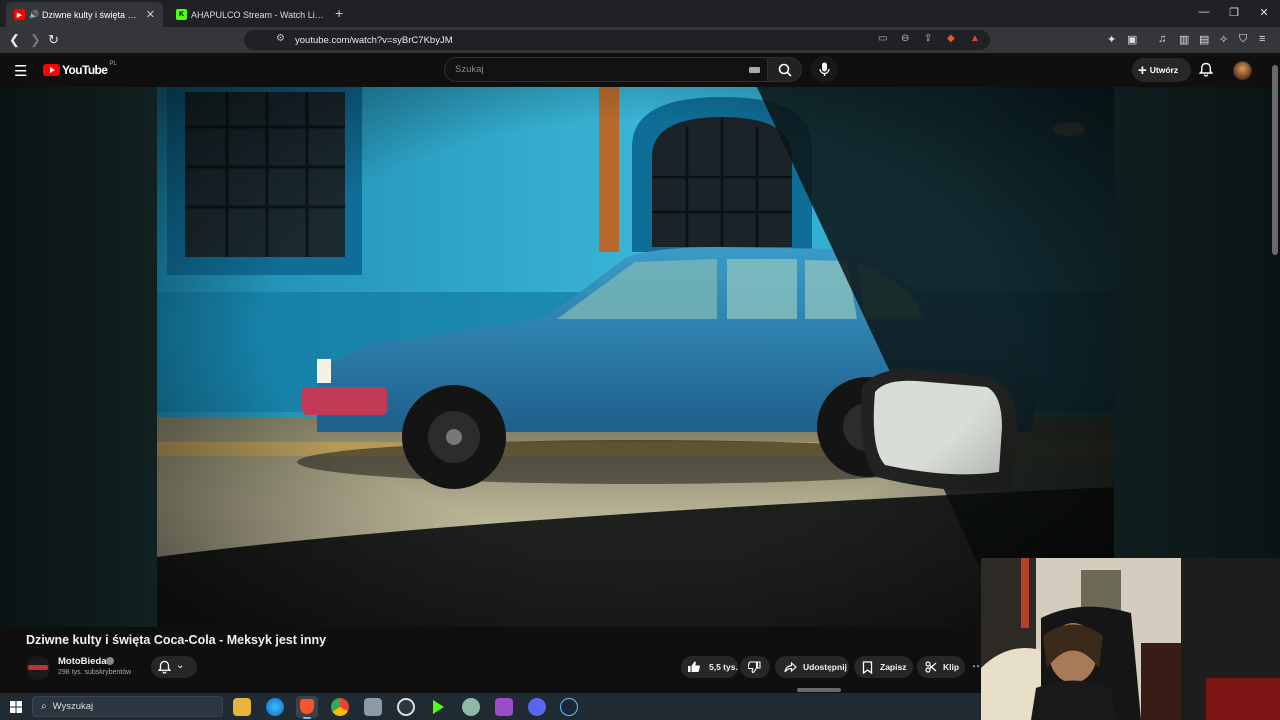 The image size is (1280, 720). I want to click on youtube-favicon-icon: ▶, so click(19, 14).